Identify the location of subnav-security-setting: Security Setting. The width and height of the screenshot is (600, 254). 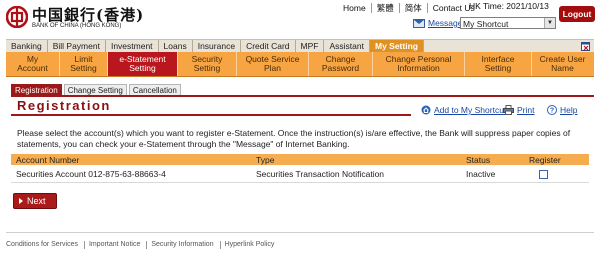
(207, 64).